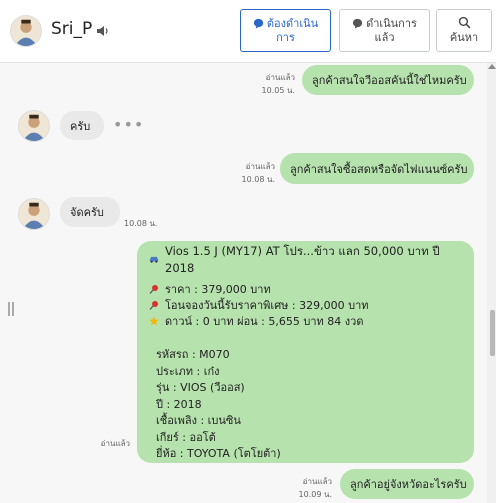 Image resolution: width=496 pixels, height=503 pixels. I want to click on scrollbar-thumb, so click(492, 333).